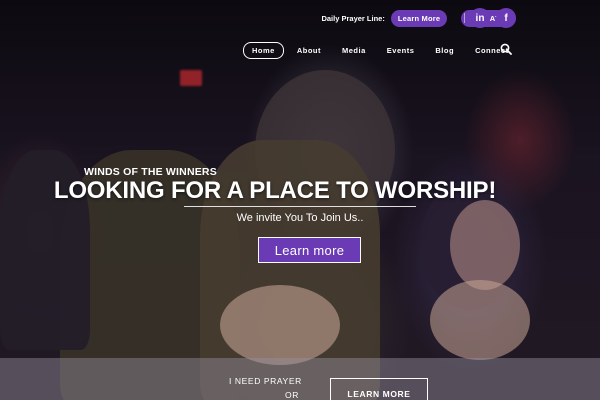 The width and height of the screenshot is (600, 400). I want to click on nav-item-media: Media, so click(354, 50).